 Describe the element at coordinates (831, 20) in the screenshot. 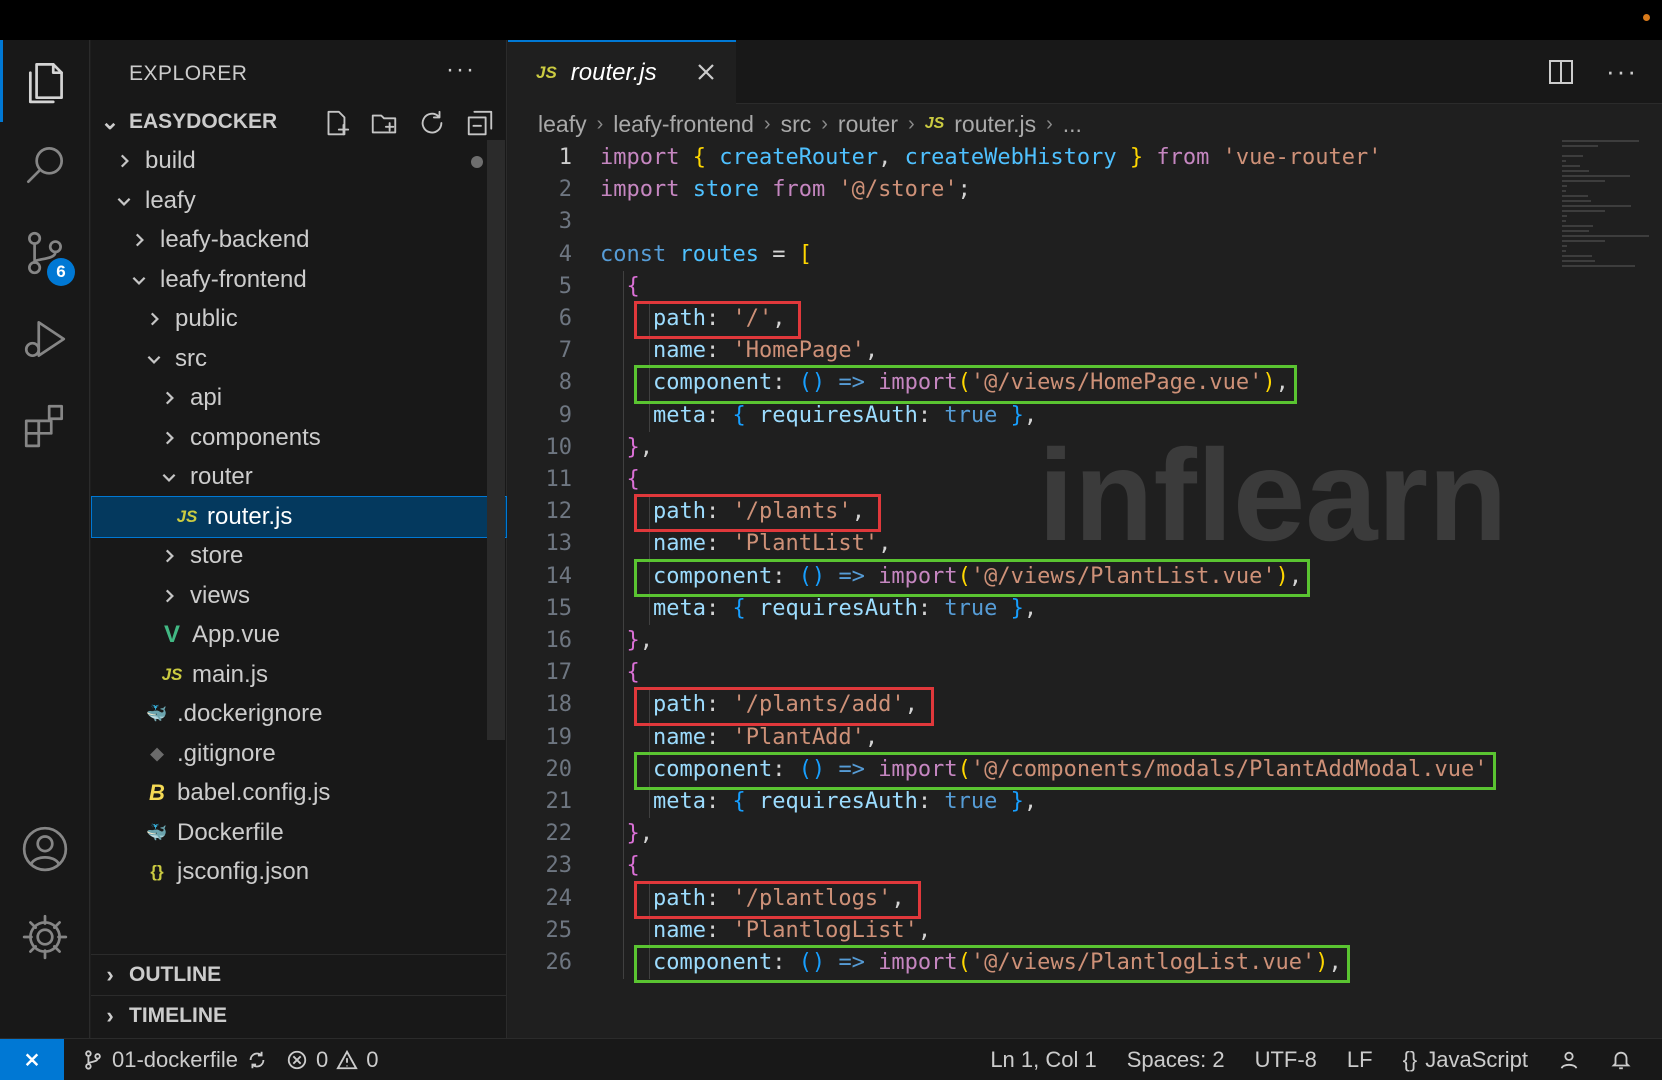

I see `title-bar` at that location.